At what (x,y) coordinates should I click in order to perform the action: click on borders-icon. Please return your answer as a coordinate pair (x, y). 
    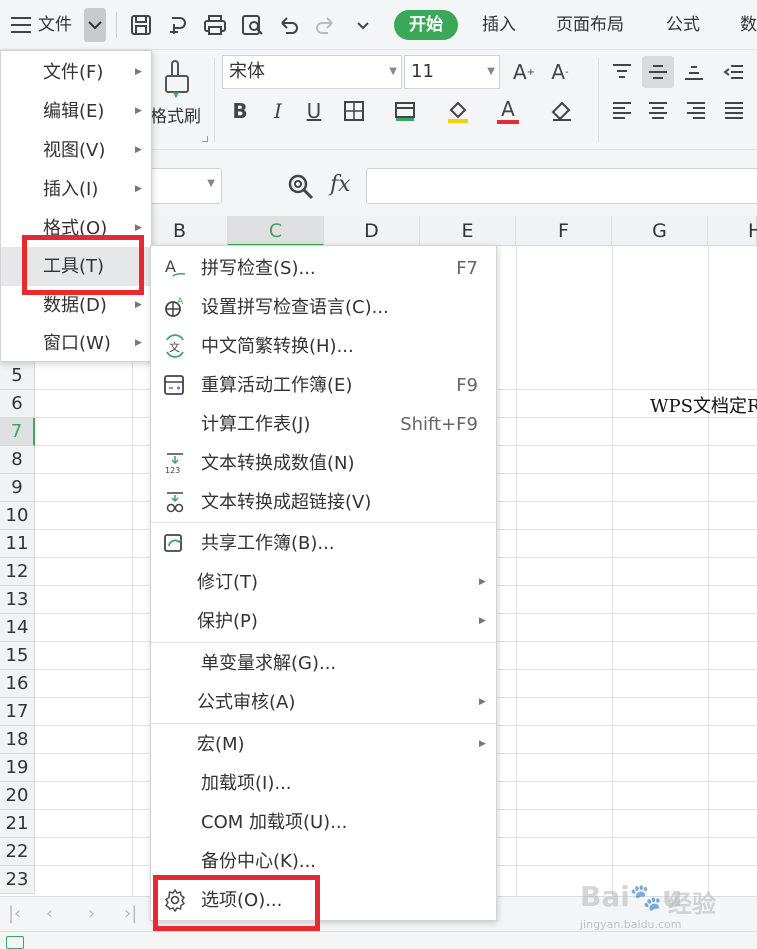
    Looking at the image, I should click on (354, 111).